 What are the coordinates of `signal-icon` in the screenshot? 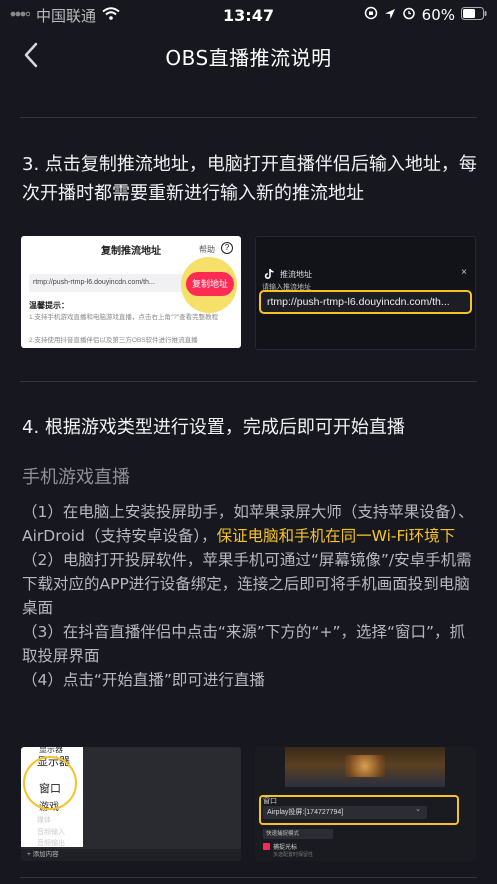 It's located at (20, 15).